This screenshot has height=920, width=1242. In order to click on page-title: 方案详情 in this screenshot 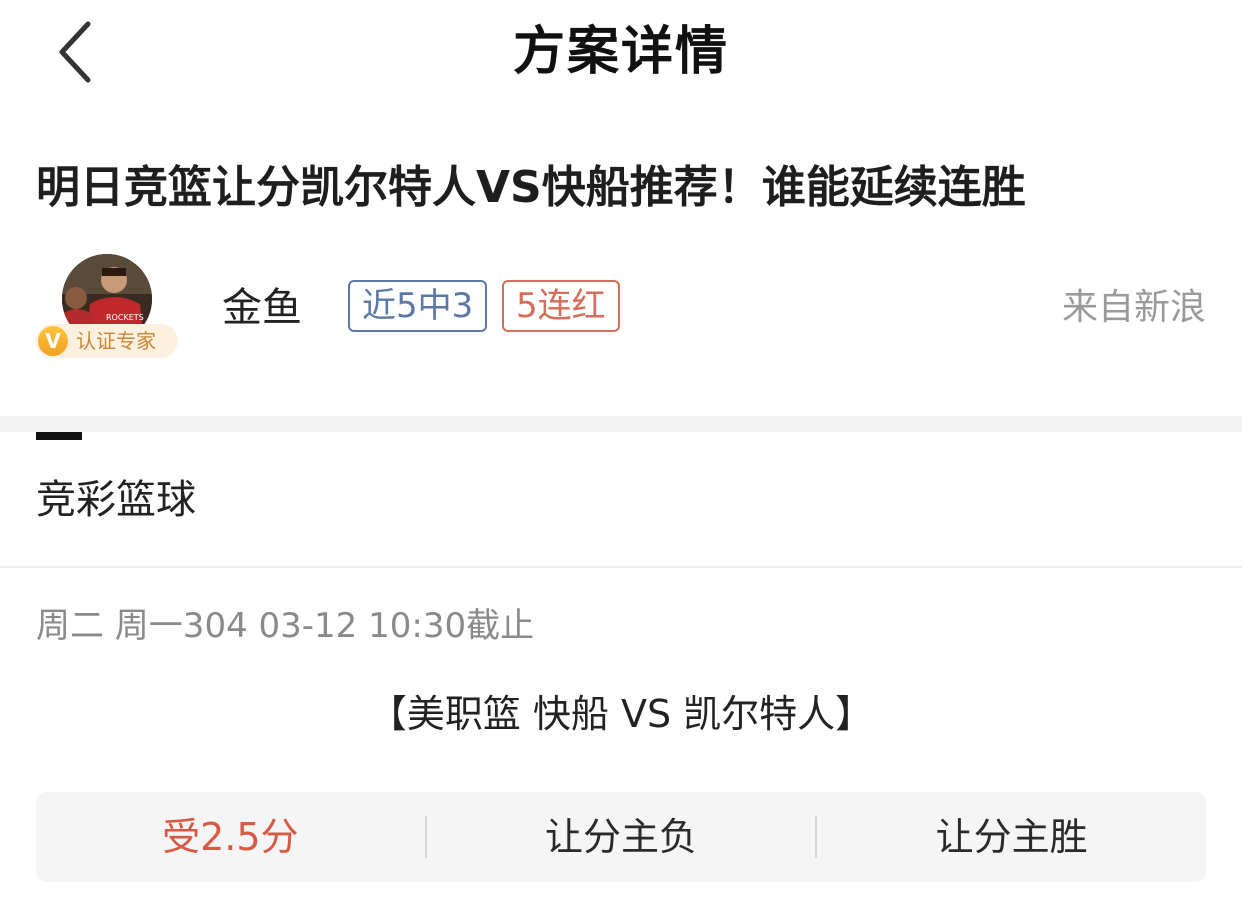, I will do `click(620, 52)`.